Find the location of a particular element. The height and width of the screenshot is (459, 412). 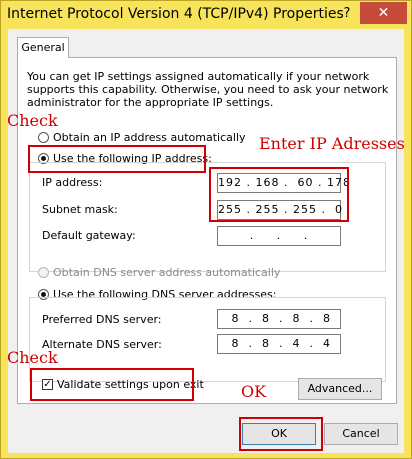

cancel-button: Cancel is located at coordinates (361, 434).